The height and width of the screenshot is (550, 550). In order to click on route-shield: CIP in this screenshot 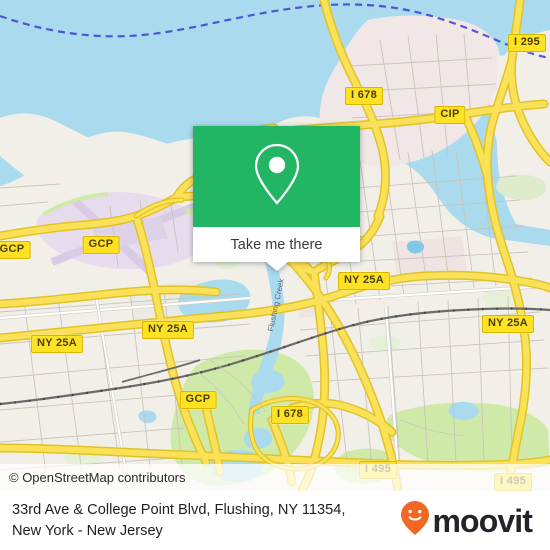, I will do `click(450, 115)`.